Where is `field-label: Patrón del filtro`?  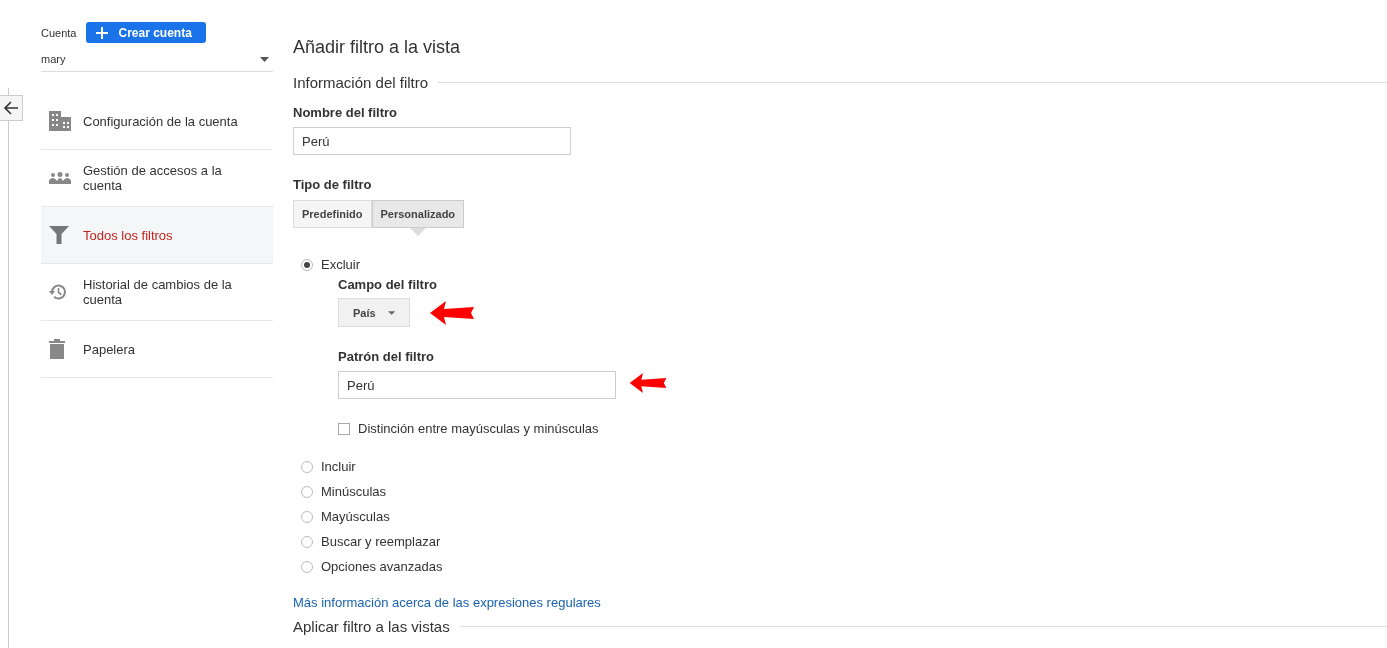
field-label: Patrón del filtro is located at coordinates (387, 356).